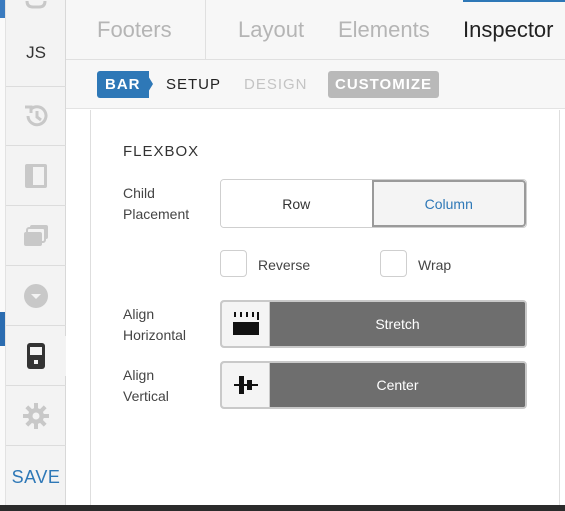 This screenshot has width=565, height=511. Describe the element at coordinates (36, 176) in the screenshot. I see `layout-panel-icon` at that location.